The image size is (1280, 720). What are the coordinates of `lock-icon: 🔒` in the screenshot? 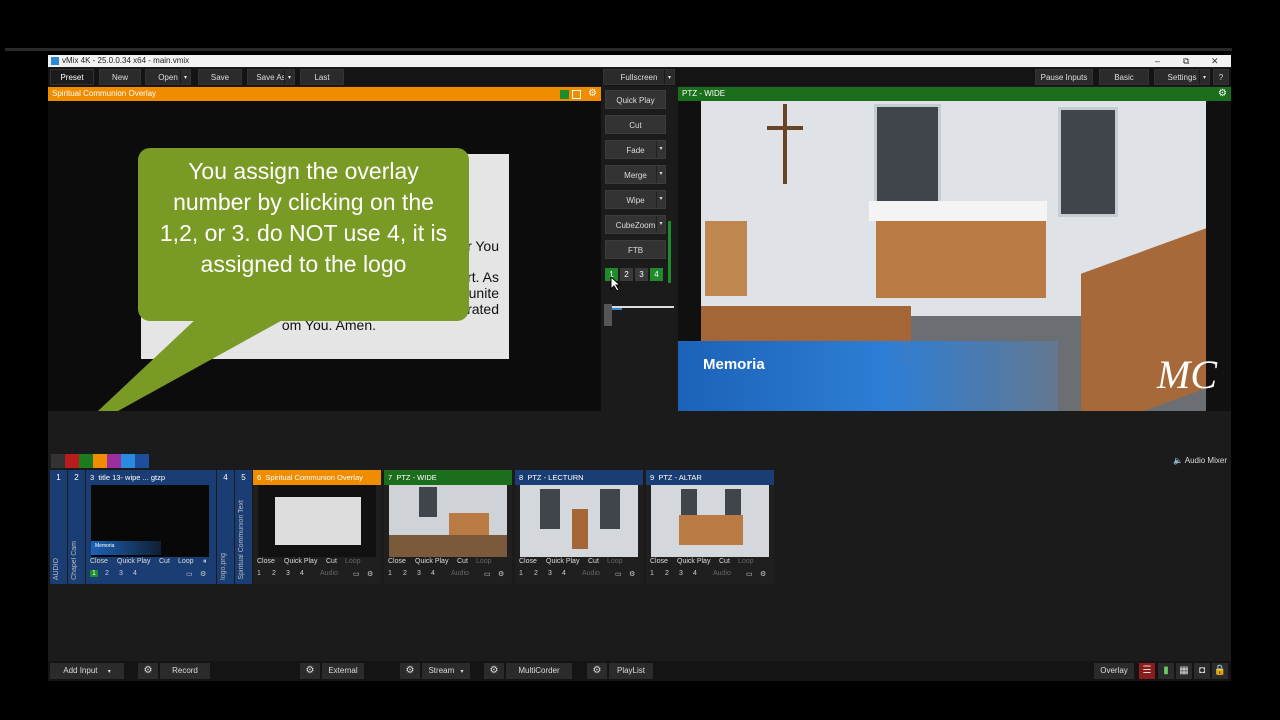 It's located at (1220, 671).